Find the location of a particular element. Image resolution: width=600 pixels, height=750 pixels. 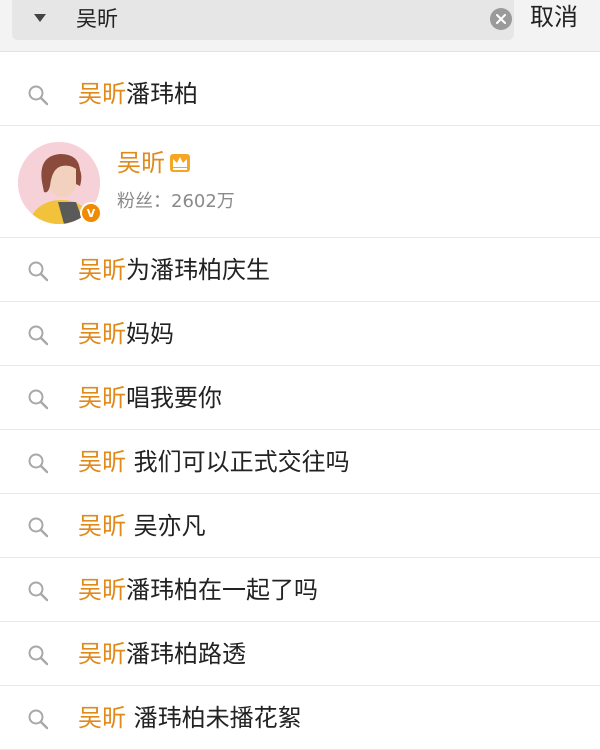

search-field: 吴昕 is located at coordinates (263, 20).